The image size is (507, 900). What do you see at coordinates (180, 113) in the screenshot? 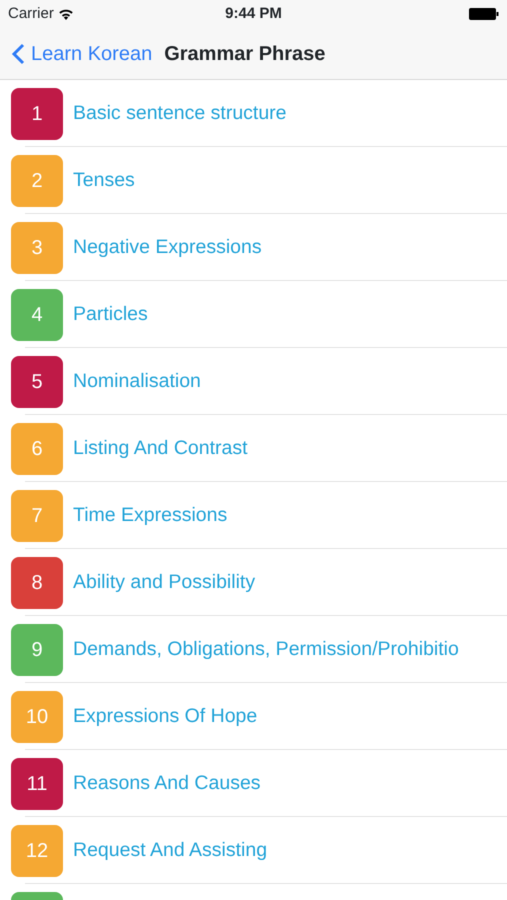
I see `topic-link: Basic sentence structure` at bounding box center [180, 113].